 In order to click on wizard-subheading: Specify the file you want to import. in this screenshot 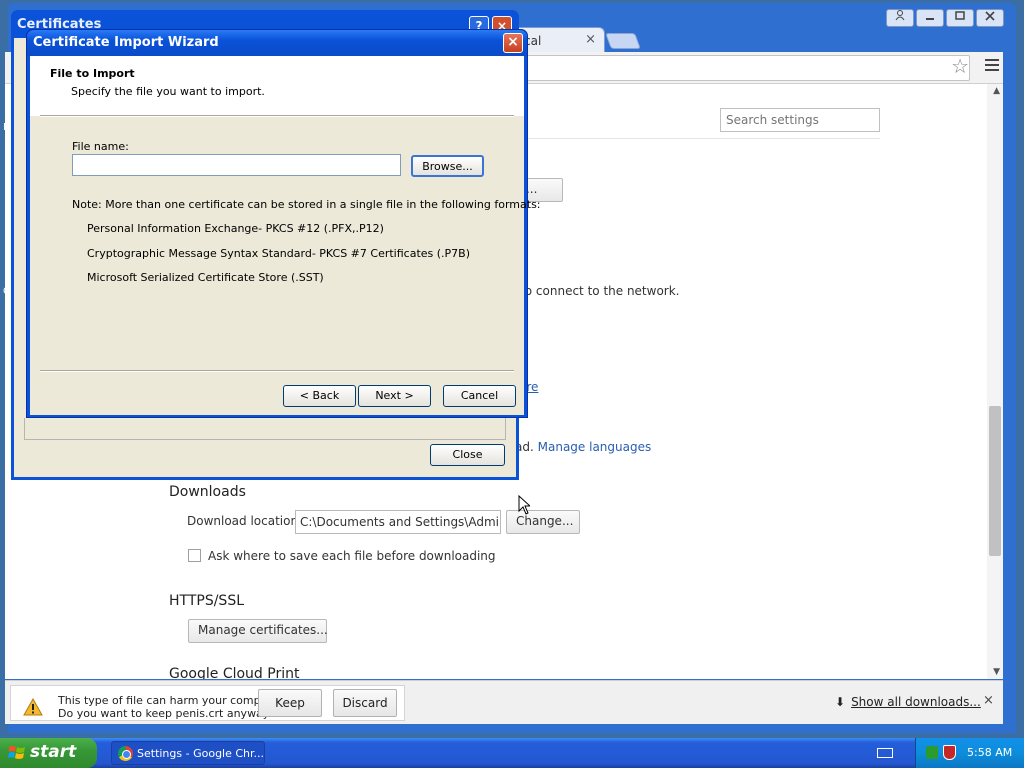, I will do `click(168, 91)`.